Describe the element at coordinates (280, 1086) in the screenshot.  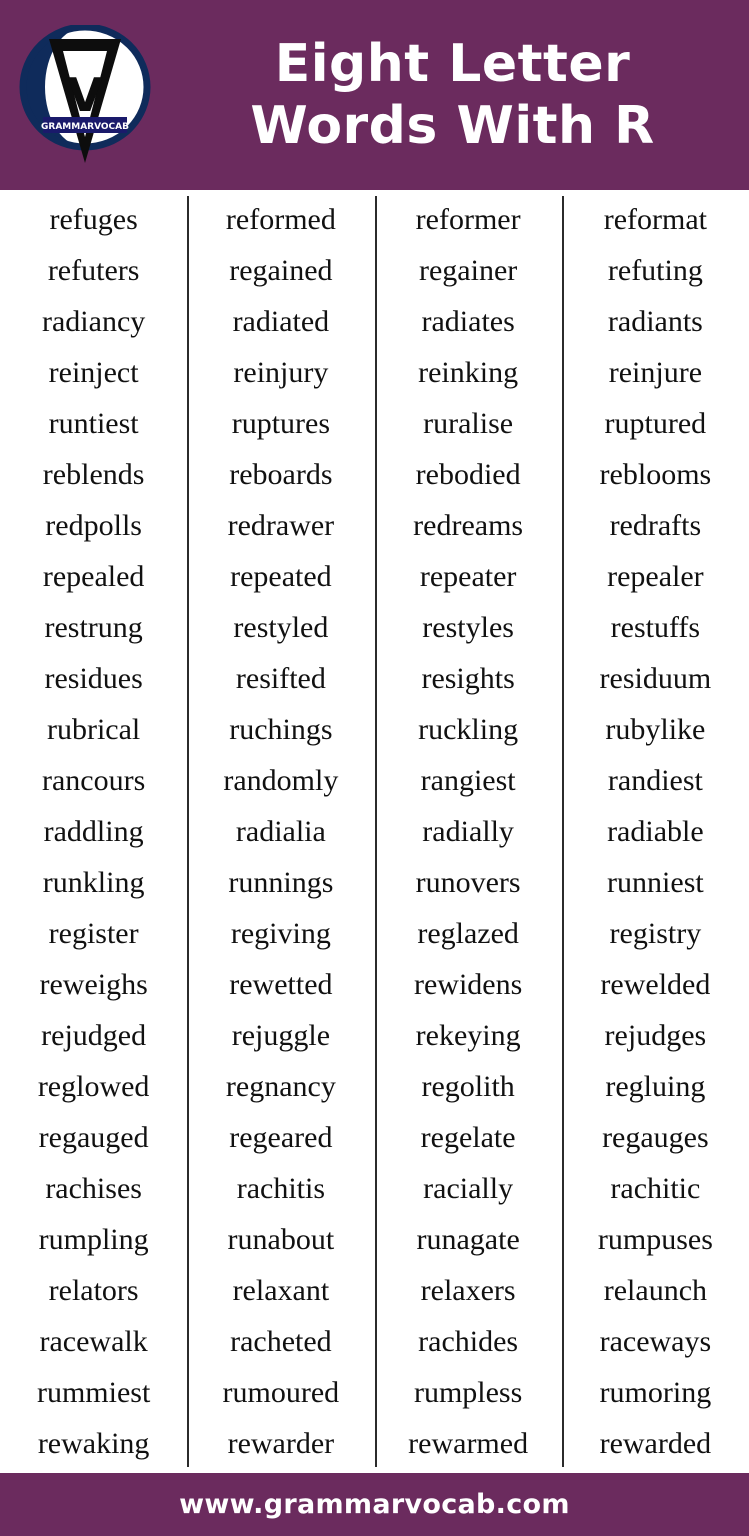
I see `word-item: regnancy` at that location.